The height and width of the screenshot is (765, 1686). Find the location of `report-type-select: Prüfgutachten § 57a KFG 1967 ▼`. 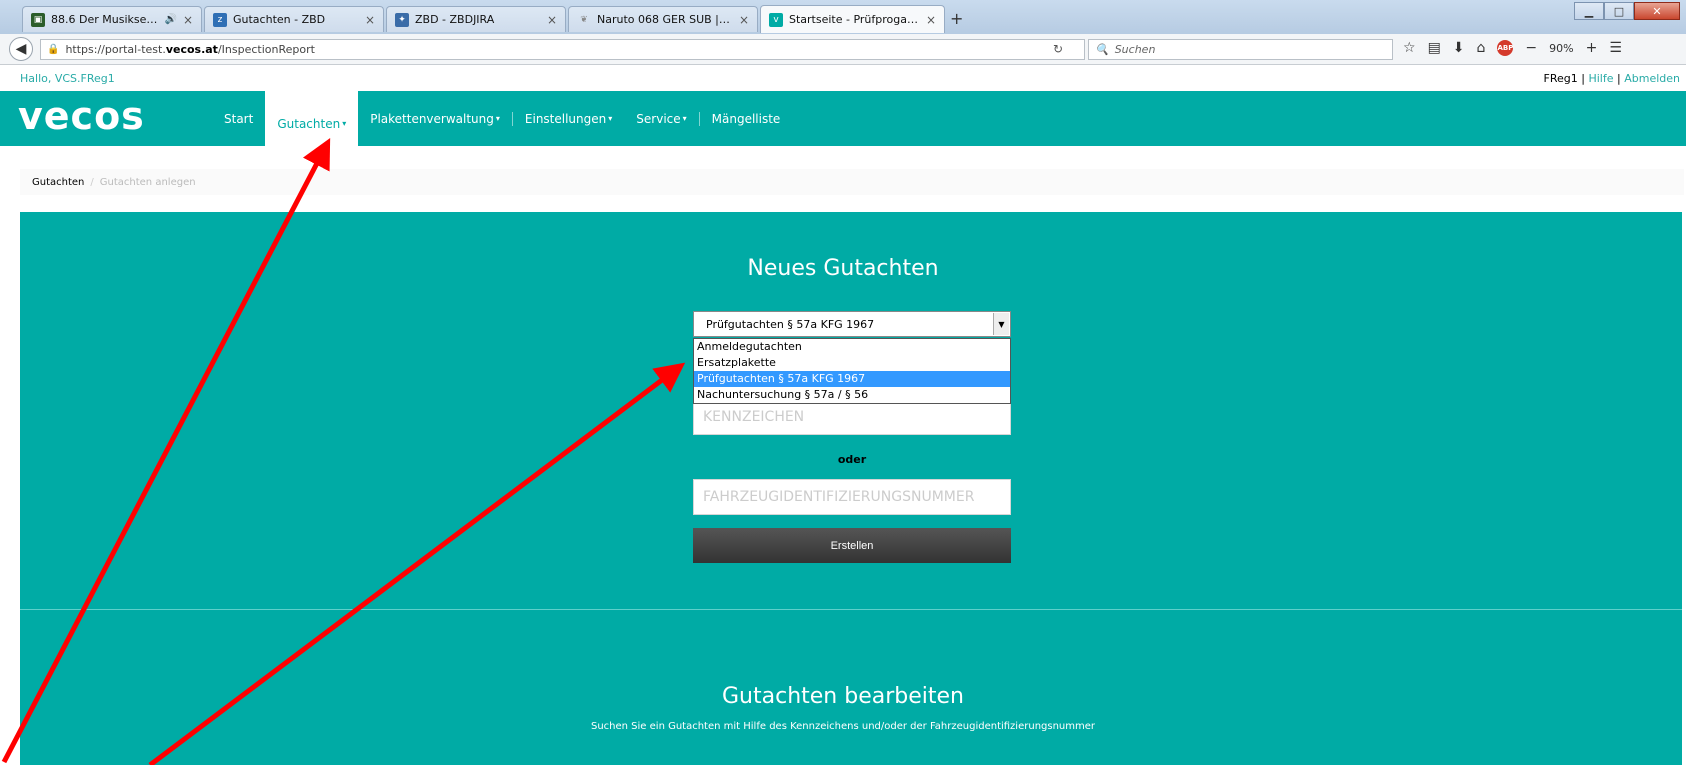

report-type-select: Prüfgutachten § 57a KFG 1967 ▼ is located at coordinates (852, 324).